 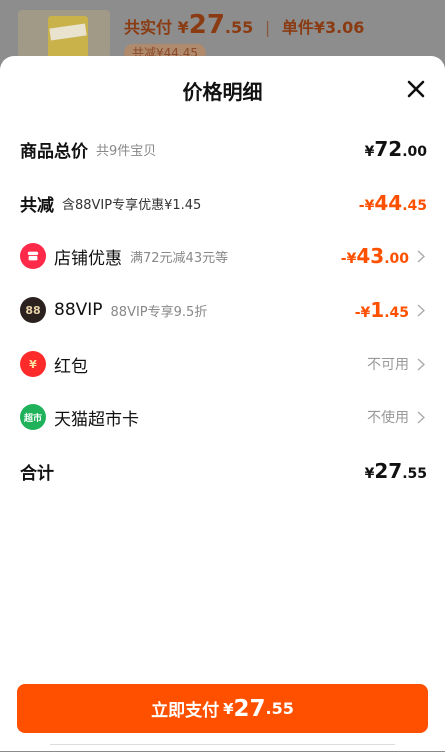 I want to click on close-button, so click(x=416, y=89).